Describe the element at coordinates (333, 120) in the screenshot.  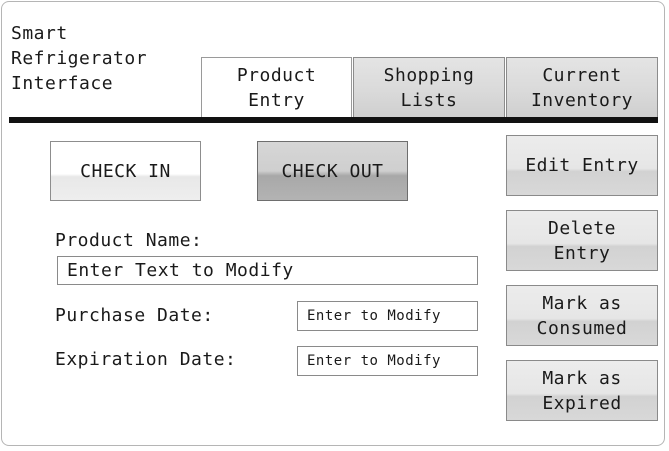
I see `header-divider` at that location.